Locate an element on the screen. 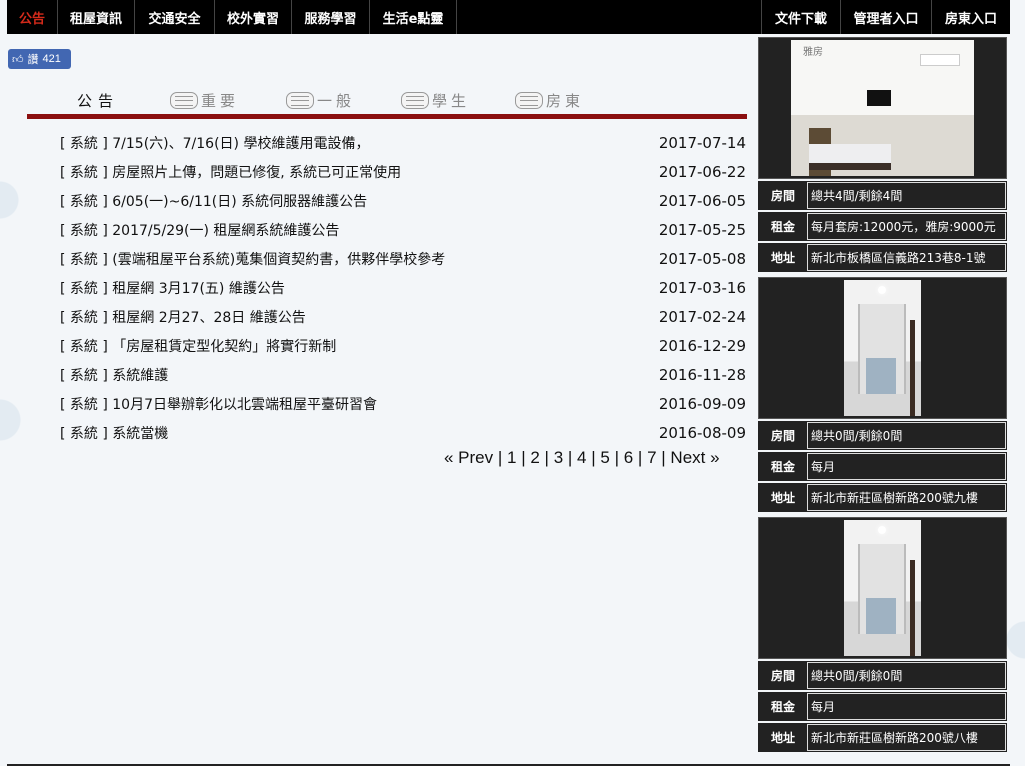 The image size is (1025, 766). page-link-3: 3 is located at coordinates (558, 457).